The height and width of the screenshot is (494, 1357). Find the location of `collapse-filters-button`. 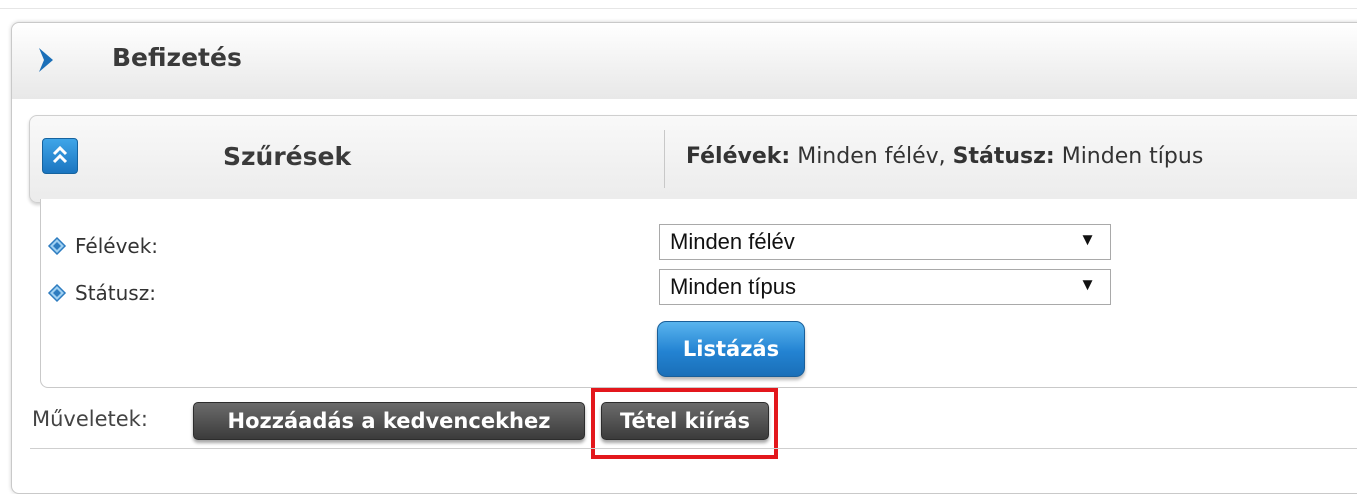

collapse-filters-button is located at coordinates (60, 156).